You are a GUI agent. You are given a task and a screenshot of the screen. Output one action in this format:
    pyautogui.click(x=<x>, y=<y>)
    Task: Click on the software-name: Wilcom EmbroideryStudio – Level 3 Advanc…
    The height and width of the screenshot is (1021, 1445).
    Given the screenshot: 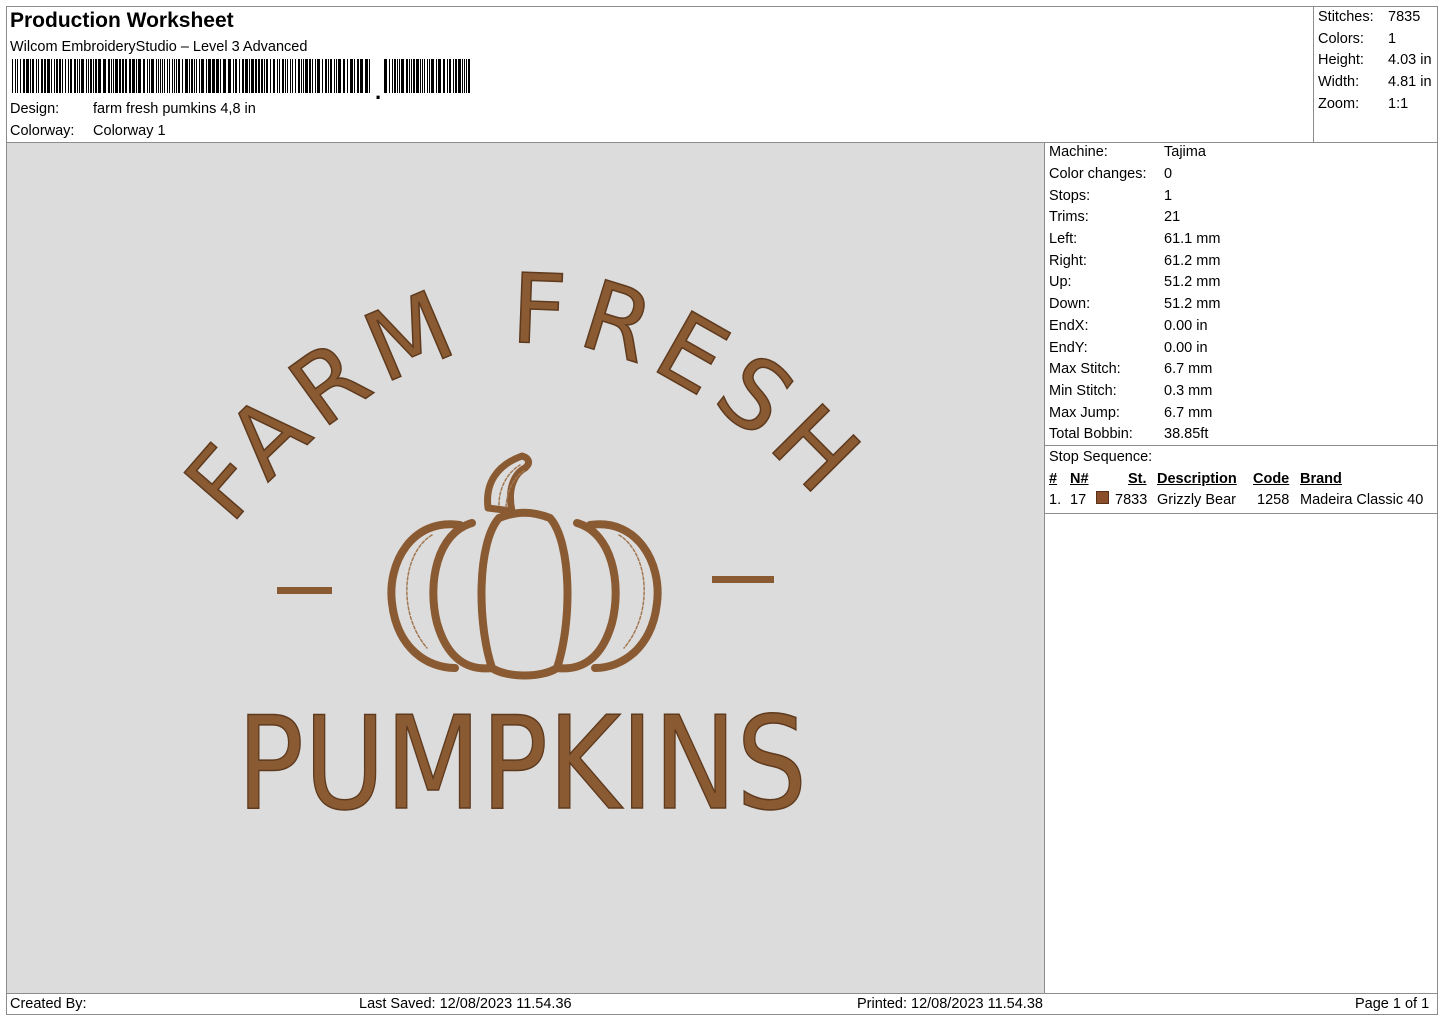 What is the action you would take?
    pyautogui.click(x=159, y=47)
    